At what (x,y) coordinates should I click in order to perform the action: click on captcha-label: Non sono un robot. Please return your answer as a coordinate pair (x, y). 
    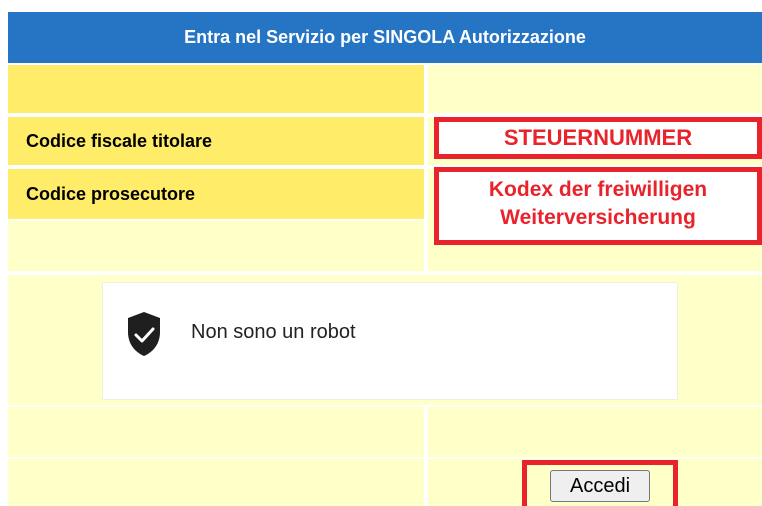
    Looking at the image, I should click on (273, 332).